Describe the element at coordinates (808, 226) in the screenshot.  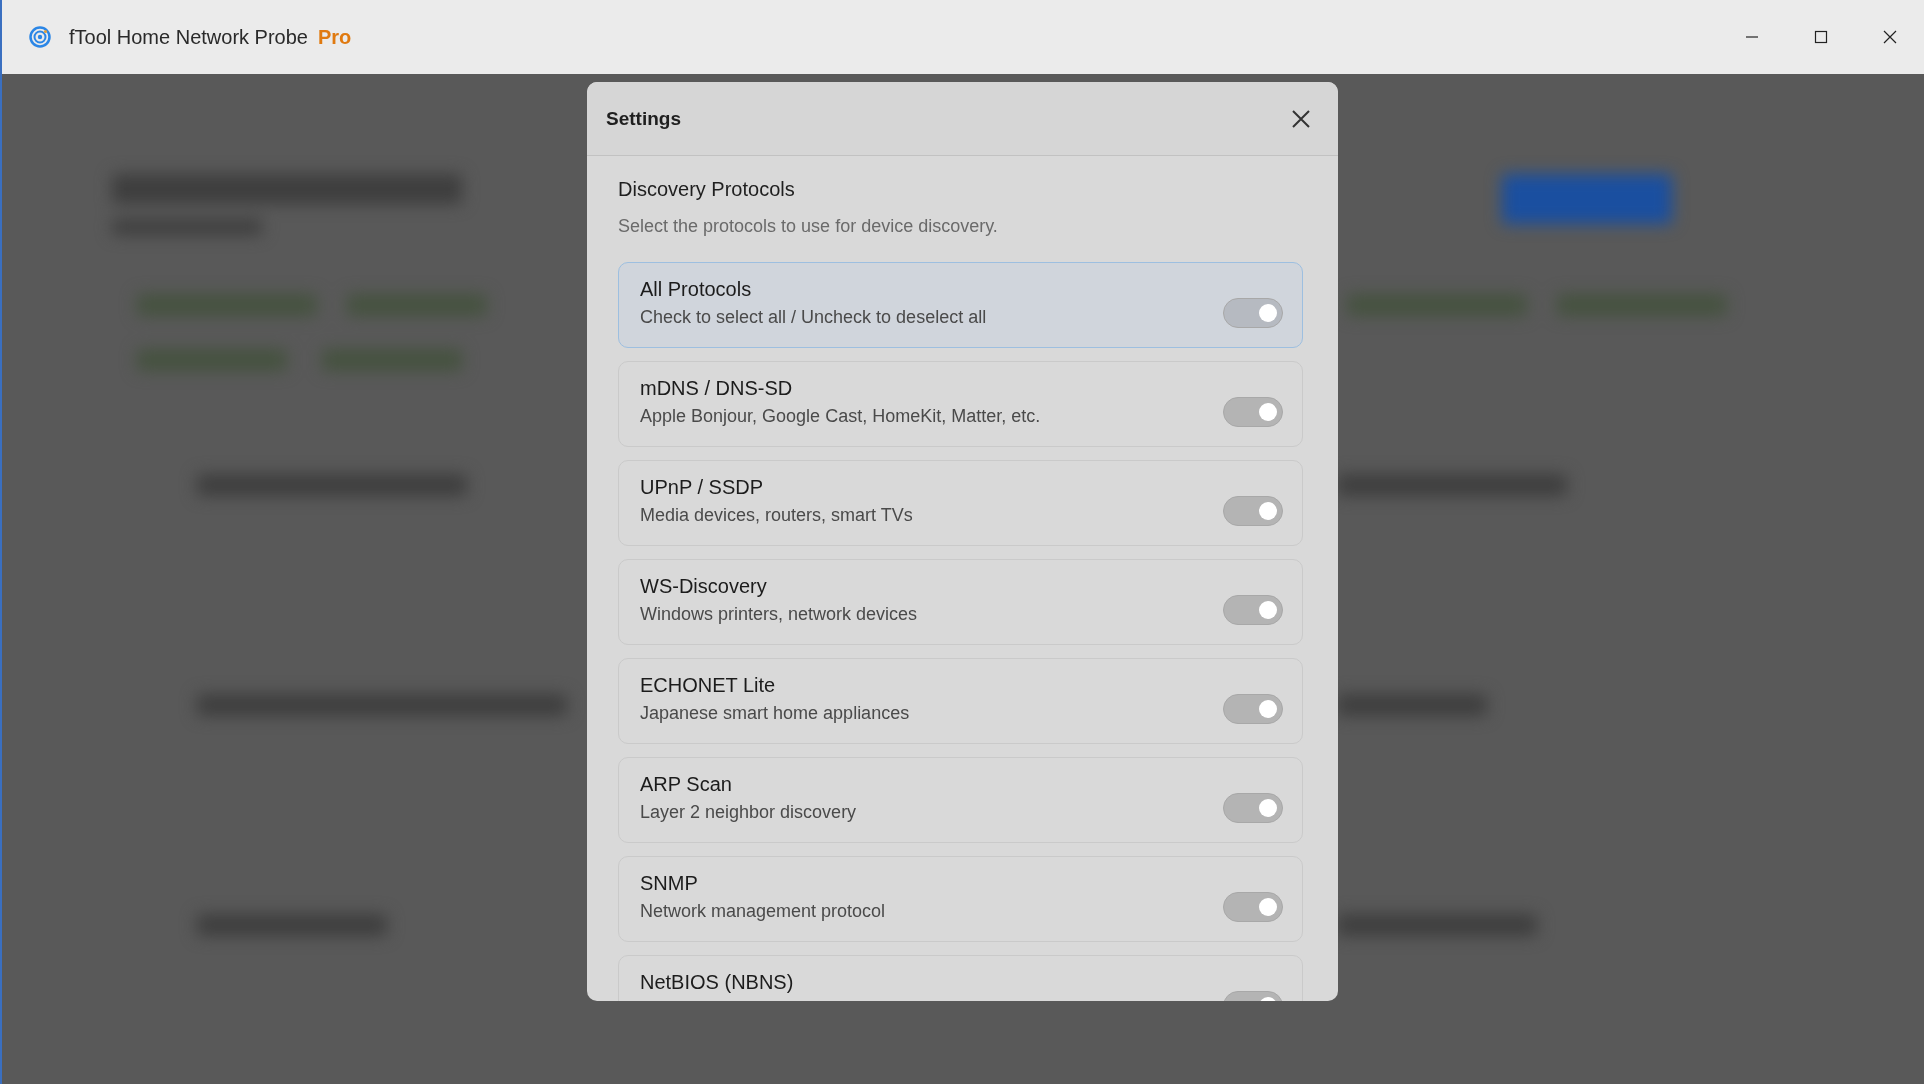
I see `section-hint: Select the protocols to use for device discovery.` at that location.